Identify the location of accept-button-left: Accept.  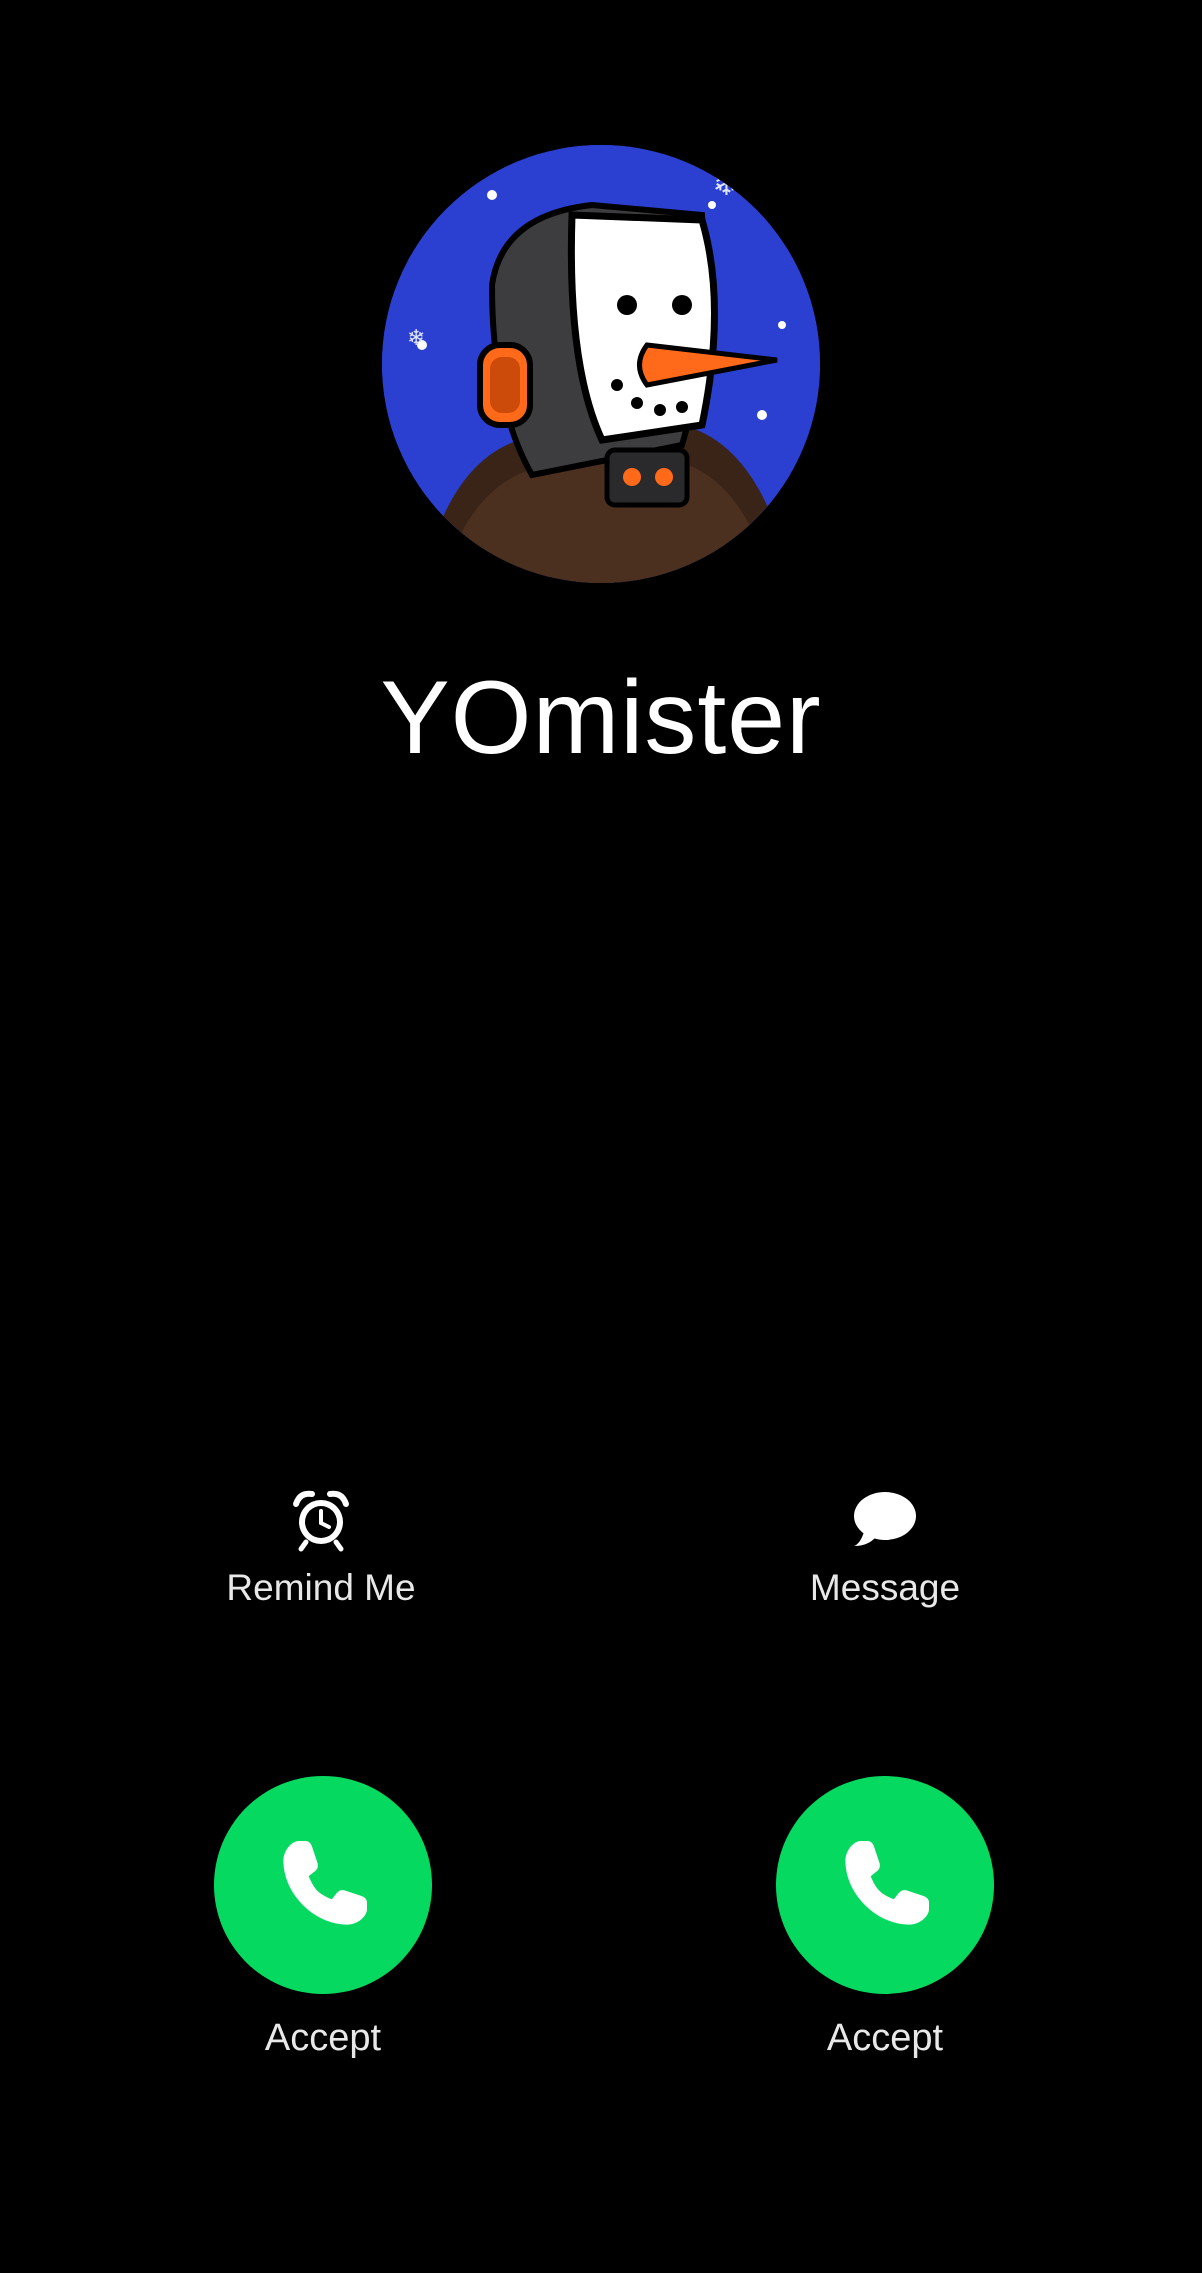
(323, 1919).